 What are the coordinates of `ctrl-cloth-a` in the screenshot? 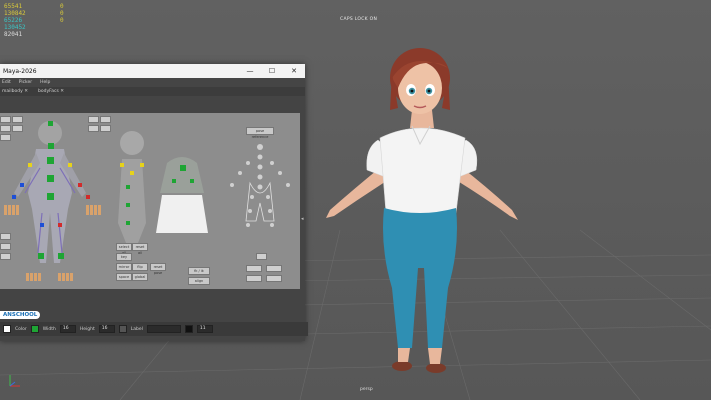 It's located at (183, 168).